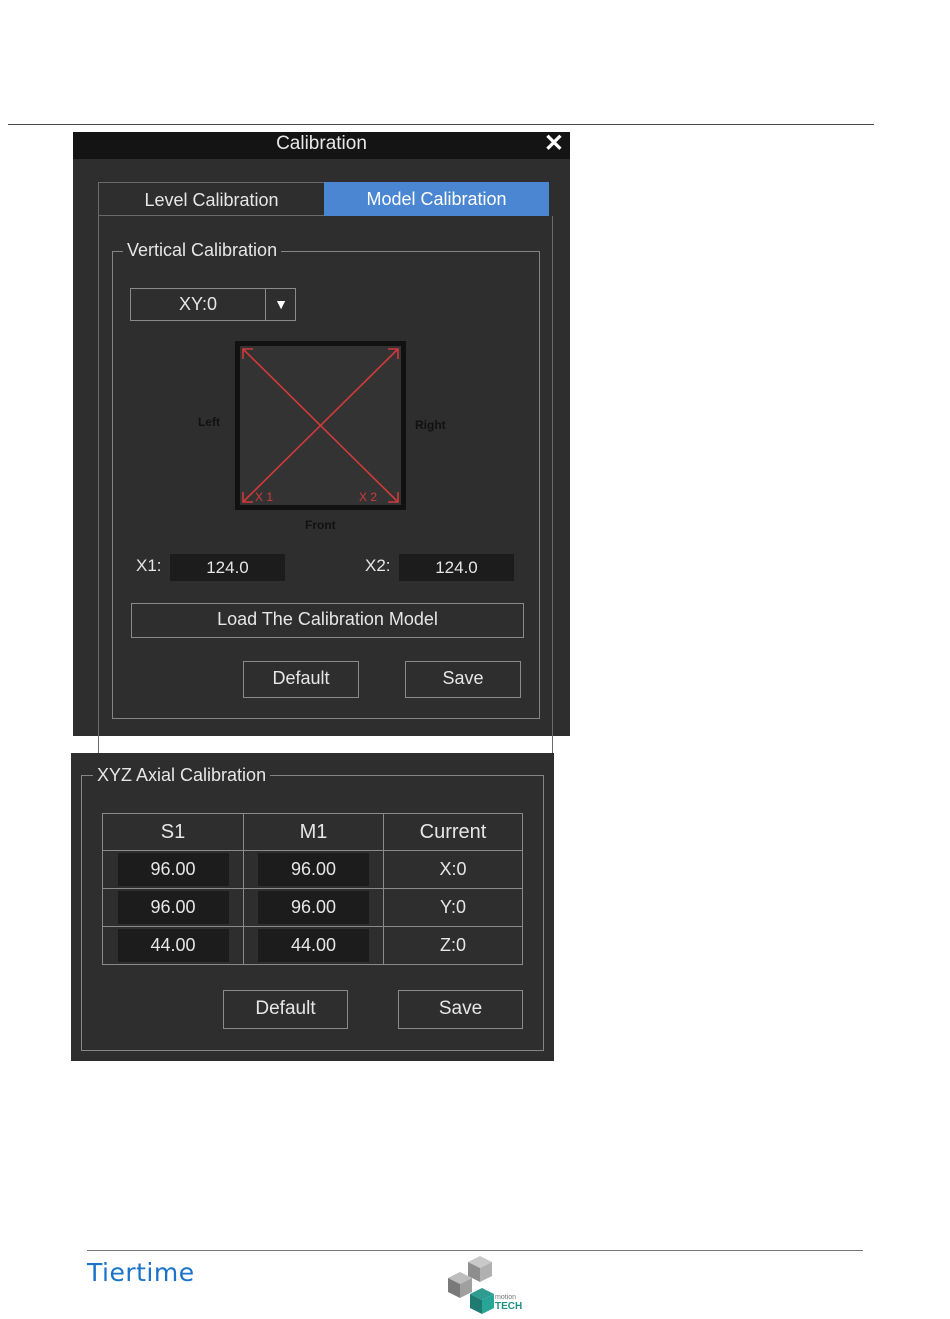 The height and width of the screenshot is (1319, 950). I want to click on xy-select-value: XY:0, so click(198, 304).